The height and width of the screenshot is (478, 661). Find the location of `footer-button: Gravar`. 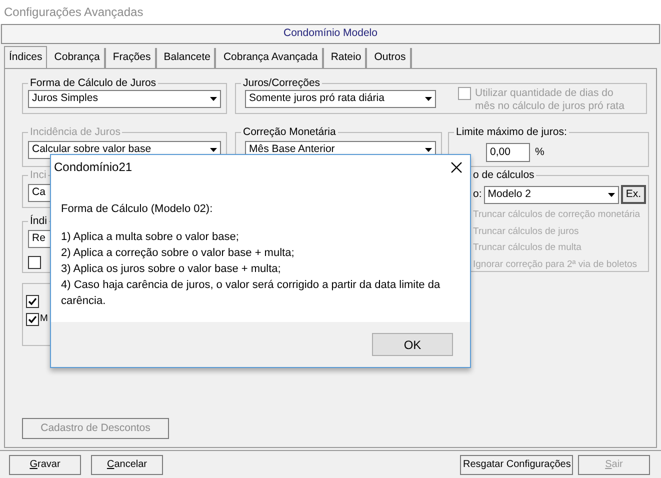

footer-button: Gravar is located at coordinates (45, 464).